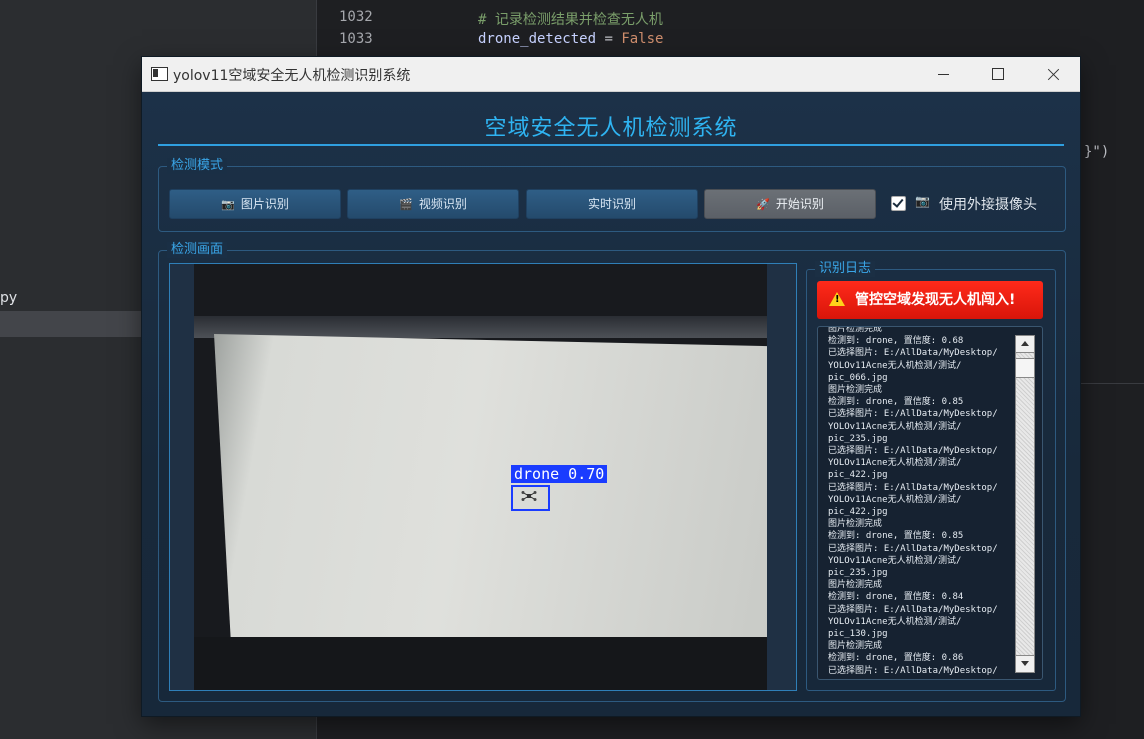  I want to click on log-line: 检测到: drone, 置信度: 0.86, so click(896, 658).